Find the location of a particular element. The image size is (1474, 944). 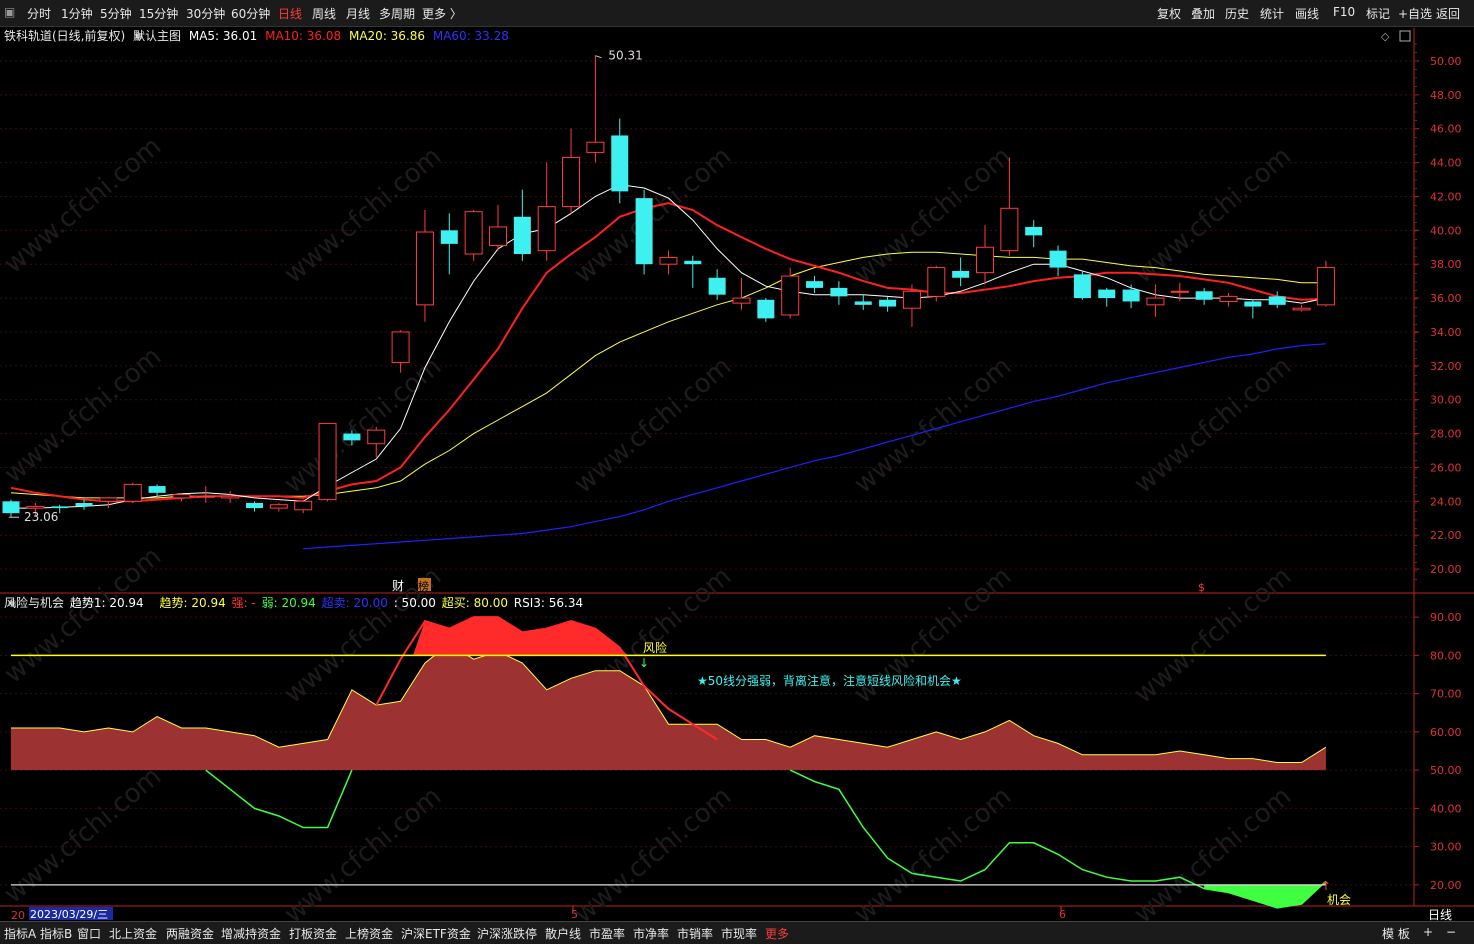

price-tick-label: 44.00 is located at coordinates (1446, 163).